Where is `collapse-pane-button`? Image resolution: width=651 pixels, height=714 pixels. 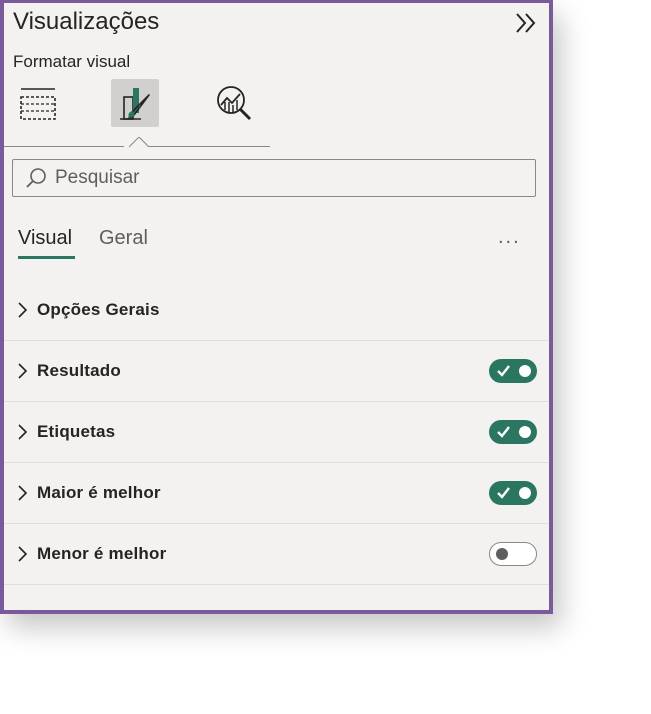 collapse-pane-button is located at coordinates (526, 23).